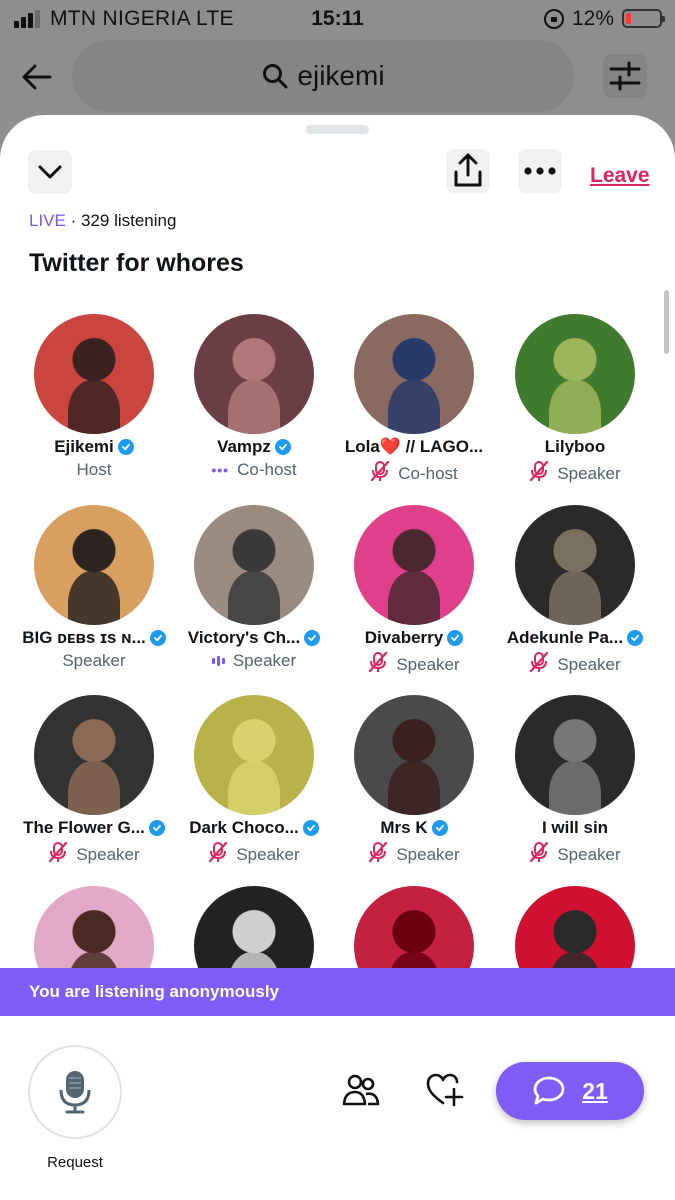 Image resolution: width=675 pixels, height=1200 pixels. Describe the element at coordinates (337, 129) in the screenshot. I see `sheet-handle` at that location.